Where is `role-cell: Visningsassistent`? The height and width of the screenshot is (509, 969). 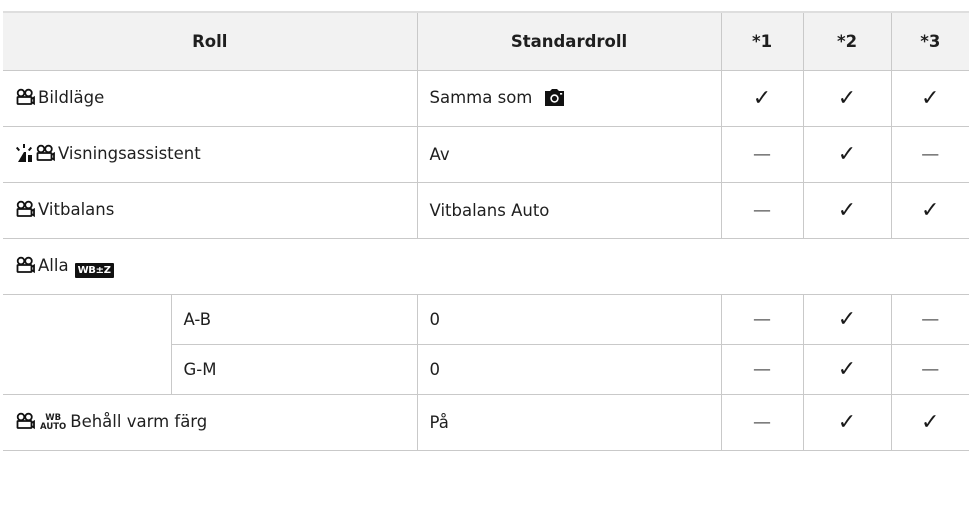
role-cell: Visningsassistent is located at coordinates (210, 154).